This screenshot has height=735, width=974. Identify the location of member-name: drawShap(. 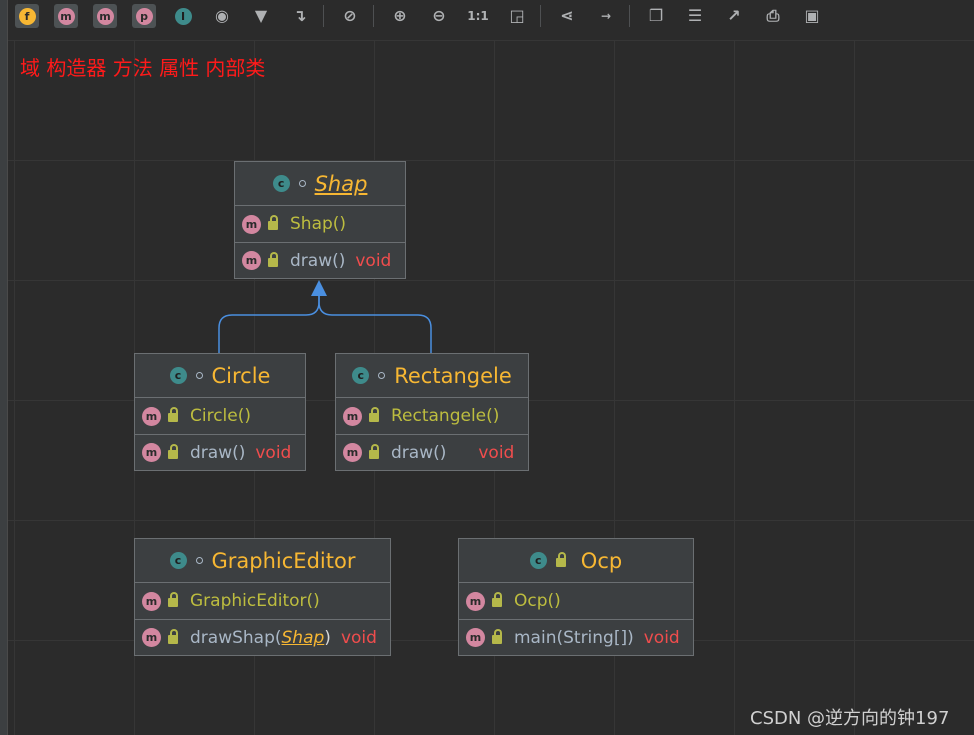
(236, 637).